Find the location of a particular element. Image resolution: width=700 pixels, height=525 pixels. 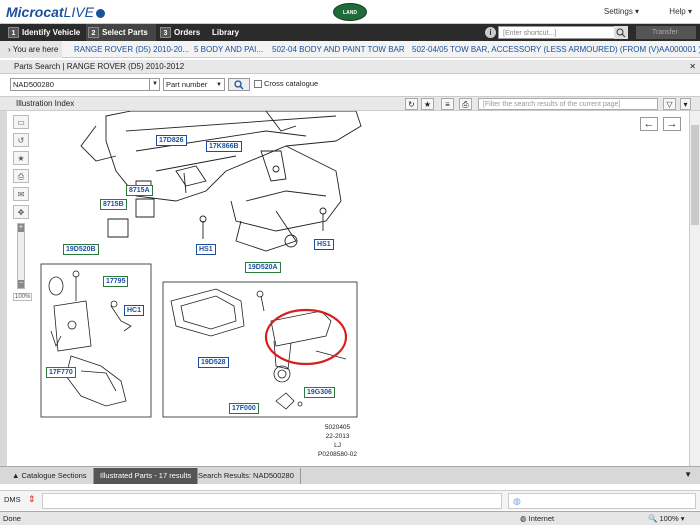

tab-select-parts: 2 Select Parts is located at coordinates (121, 32).